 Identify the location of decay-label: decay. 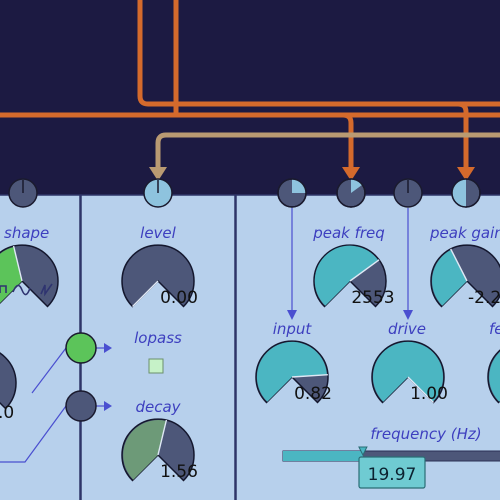
(158, 407).